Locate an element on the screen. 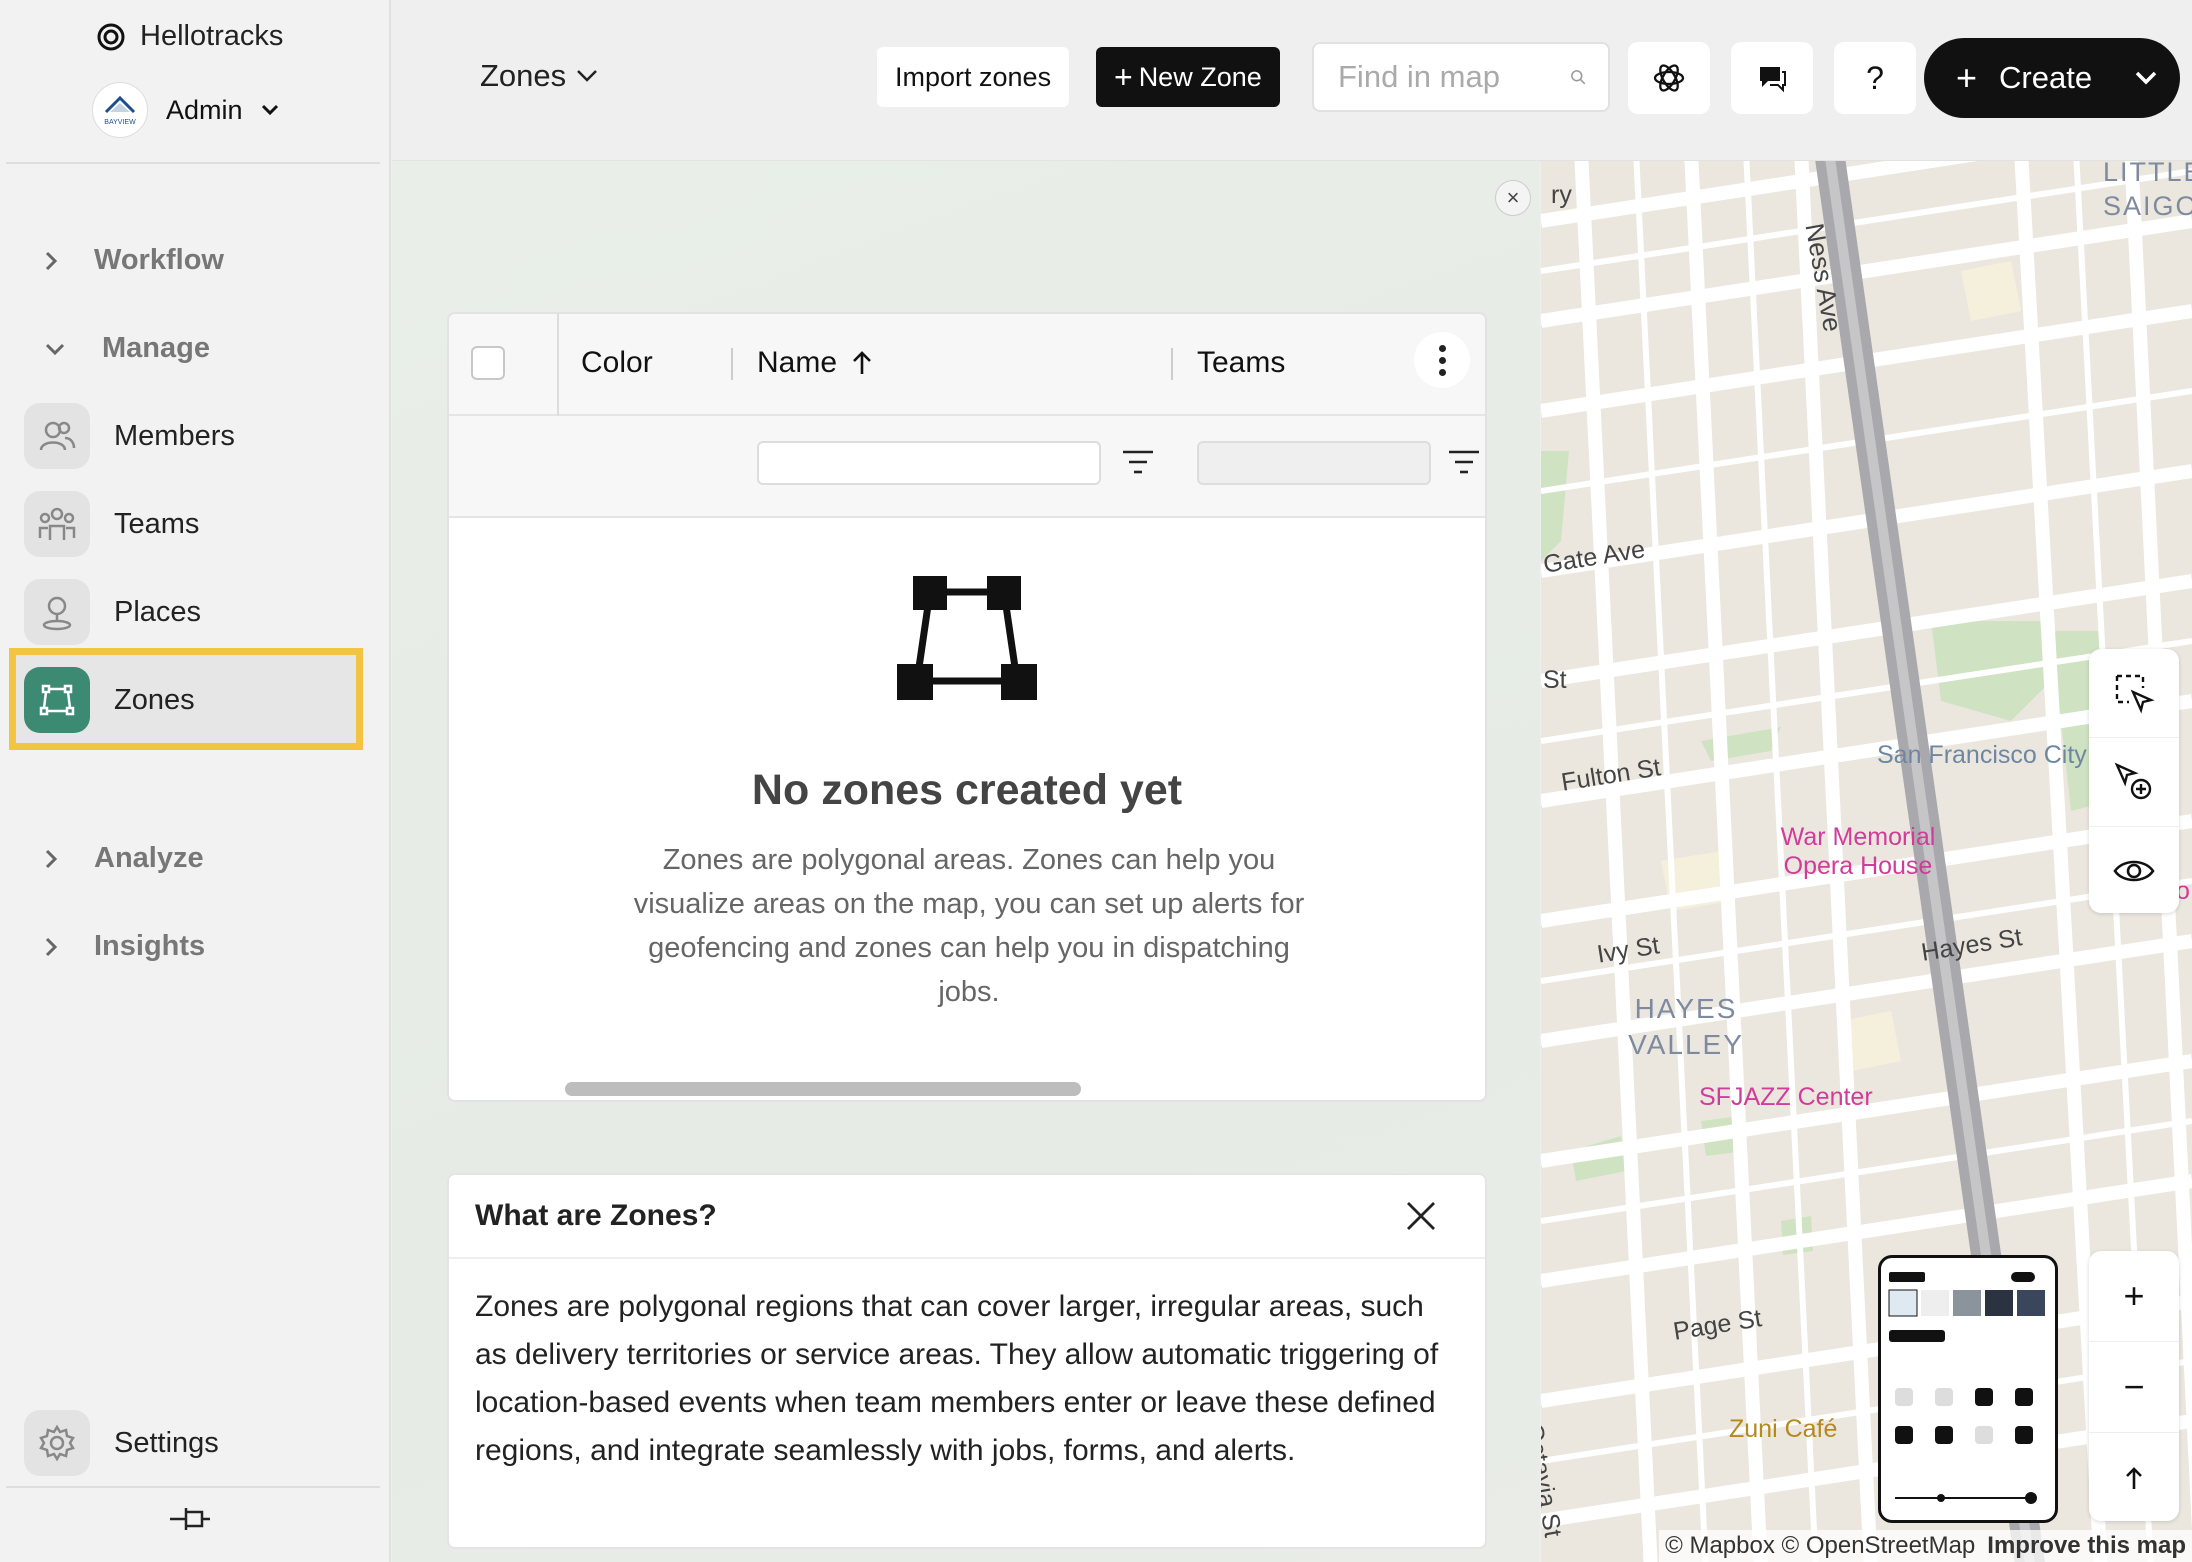 This screenshot has width=2192, height=1562. visibility-toggle is located at coordinates (2134, 871).